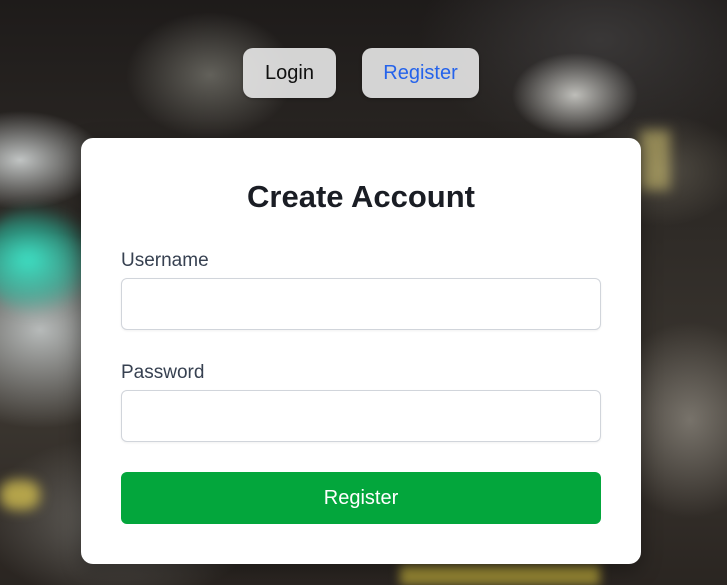 This screenshot has height=585, width=727. I want to click on register-submit-button: Register, so click(361, 498).